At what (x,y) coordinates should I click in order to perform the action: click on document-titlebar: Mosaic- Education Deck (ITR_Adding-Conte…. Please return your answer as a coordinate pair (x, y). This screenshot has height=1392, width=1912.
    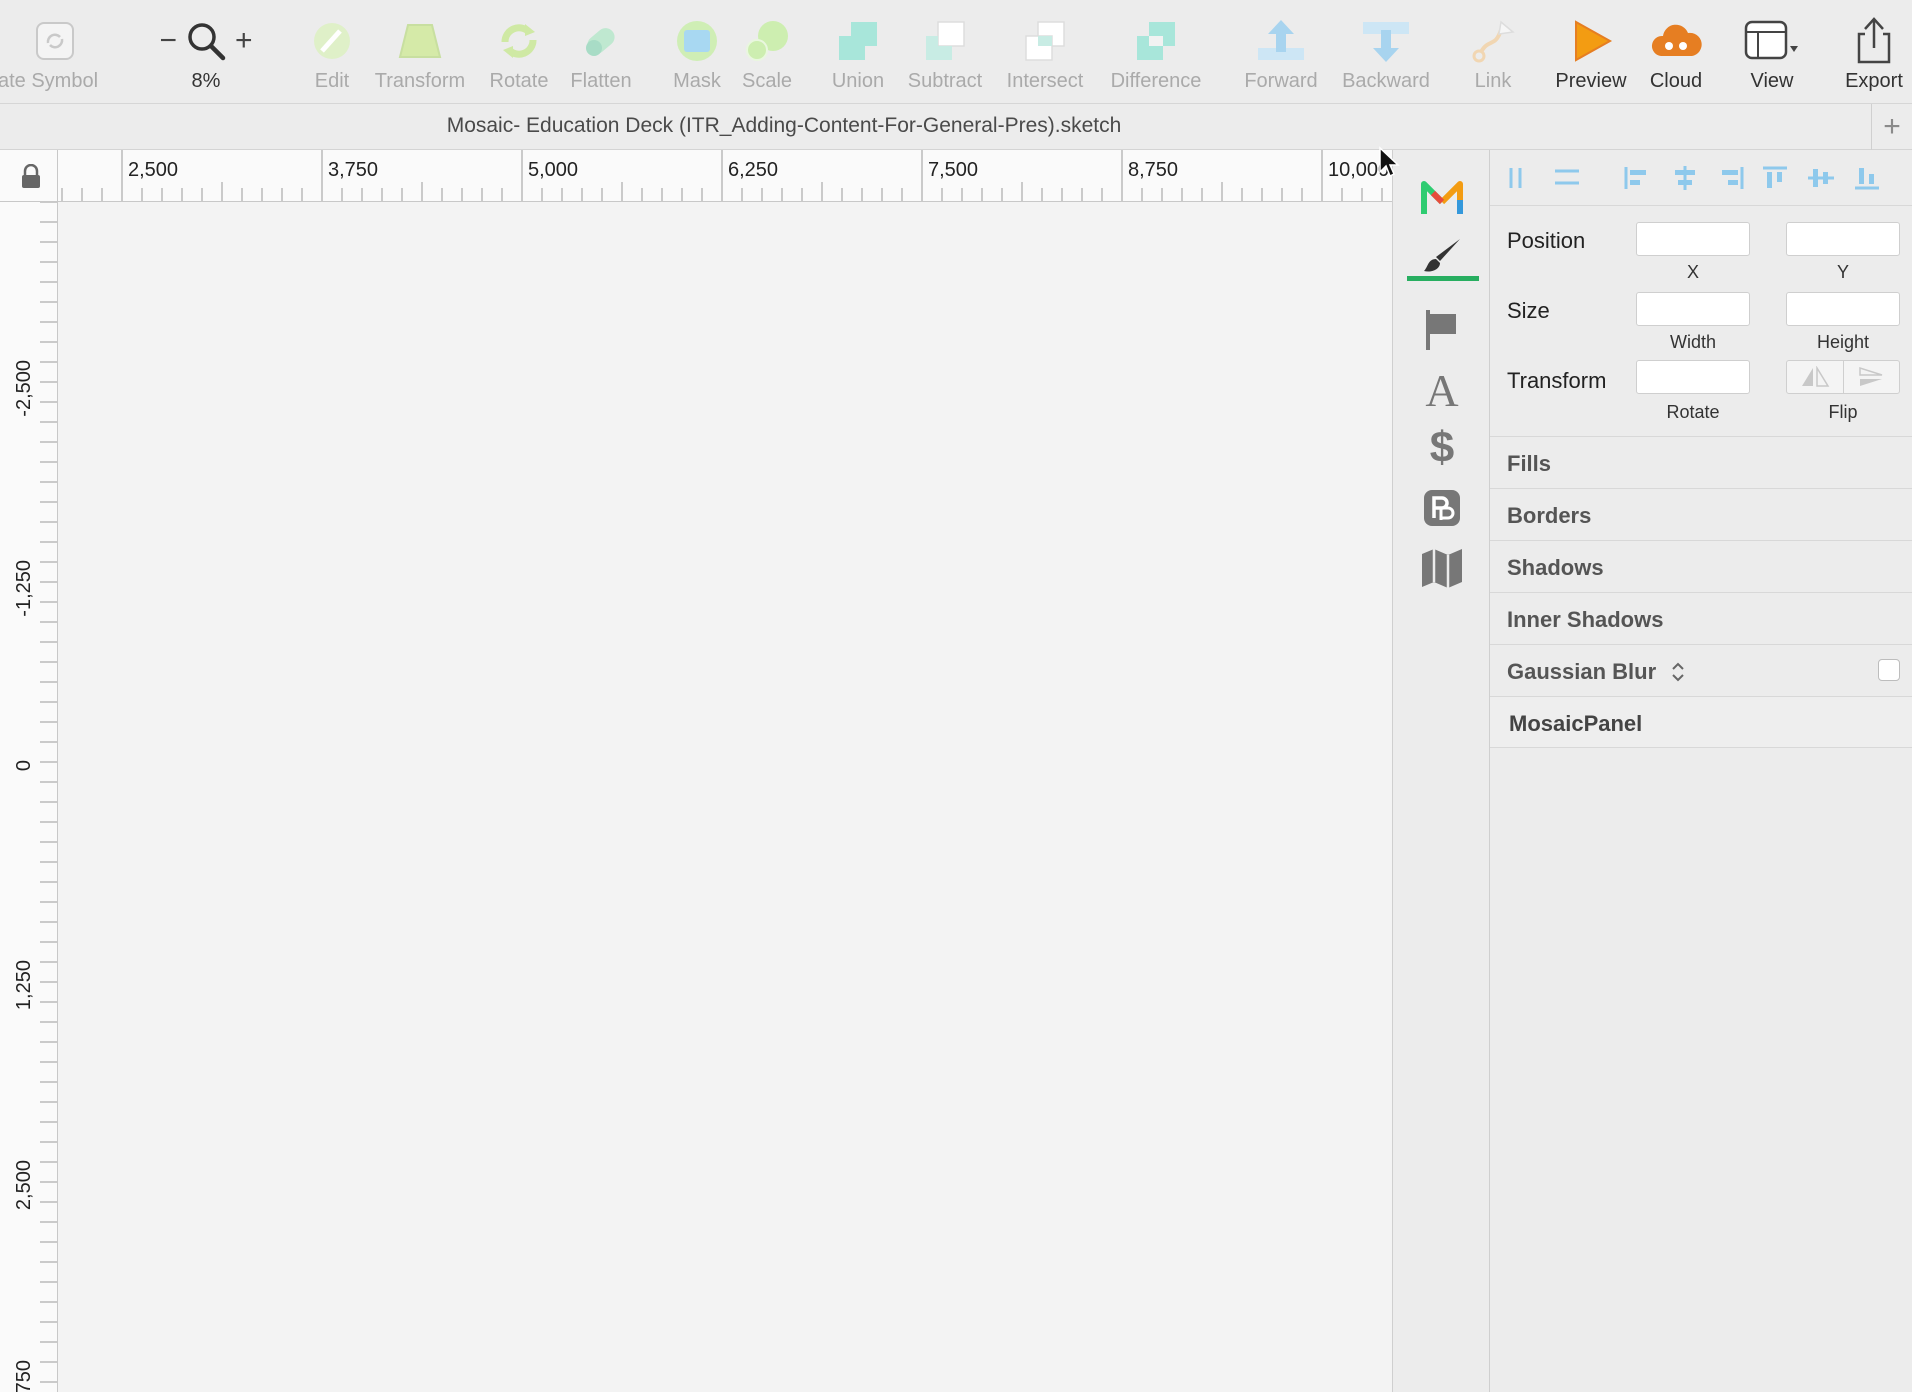
    Looking at the image, I should click on (956, 127).